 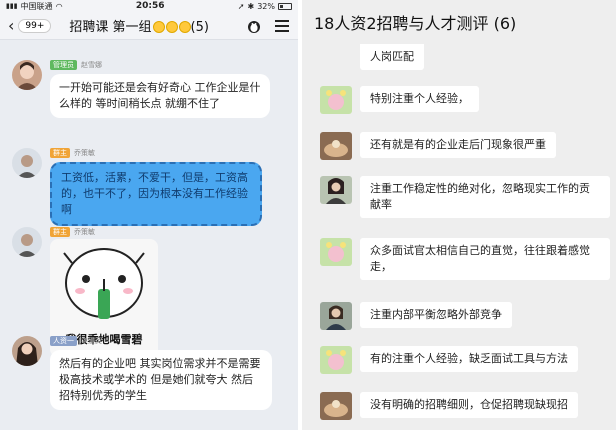 What do you see at coordinates (284, 6) in the screenshot?
I see `battery-icon` at bounding box center [284, 6].